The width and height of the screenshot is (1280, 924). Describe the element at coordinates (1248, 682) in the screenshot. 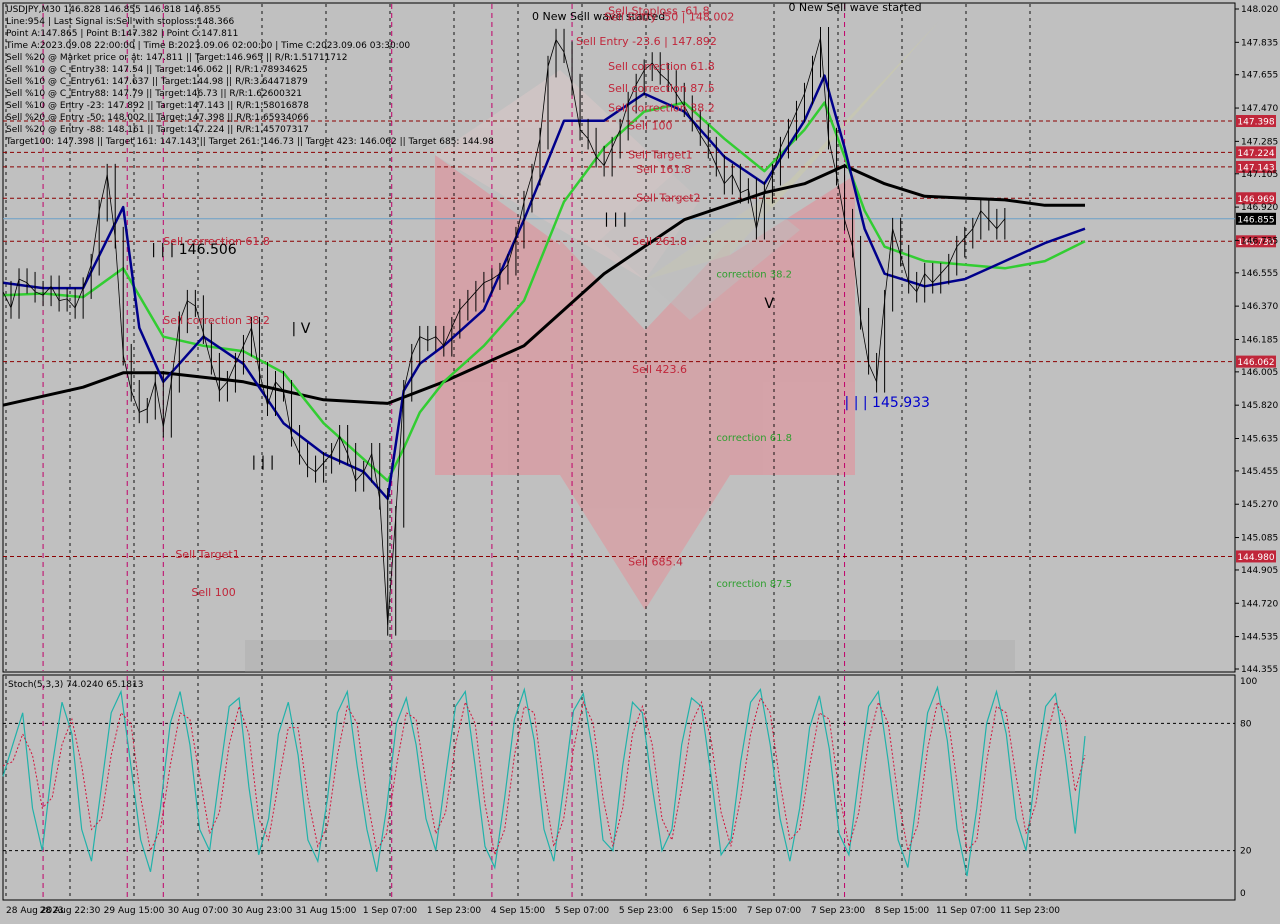

I see `stoch-tick-label: 100` at that location.